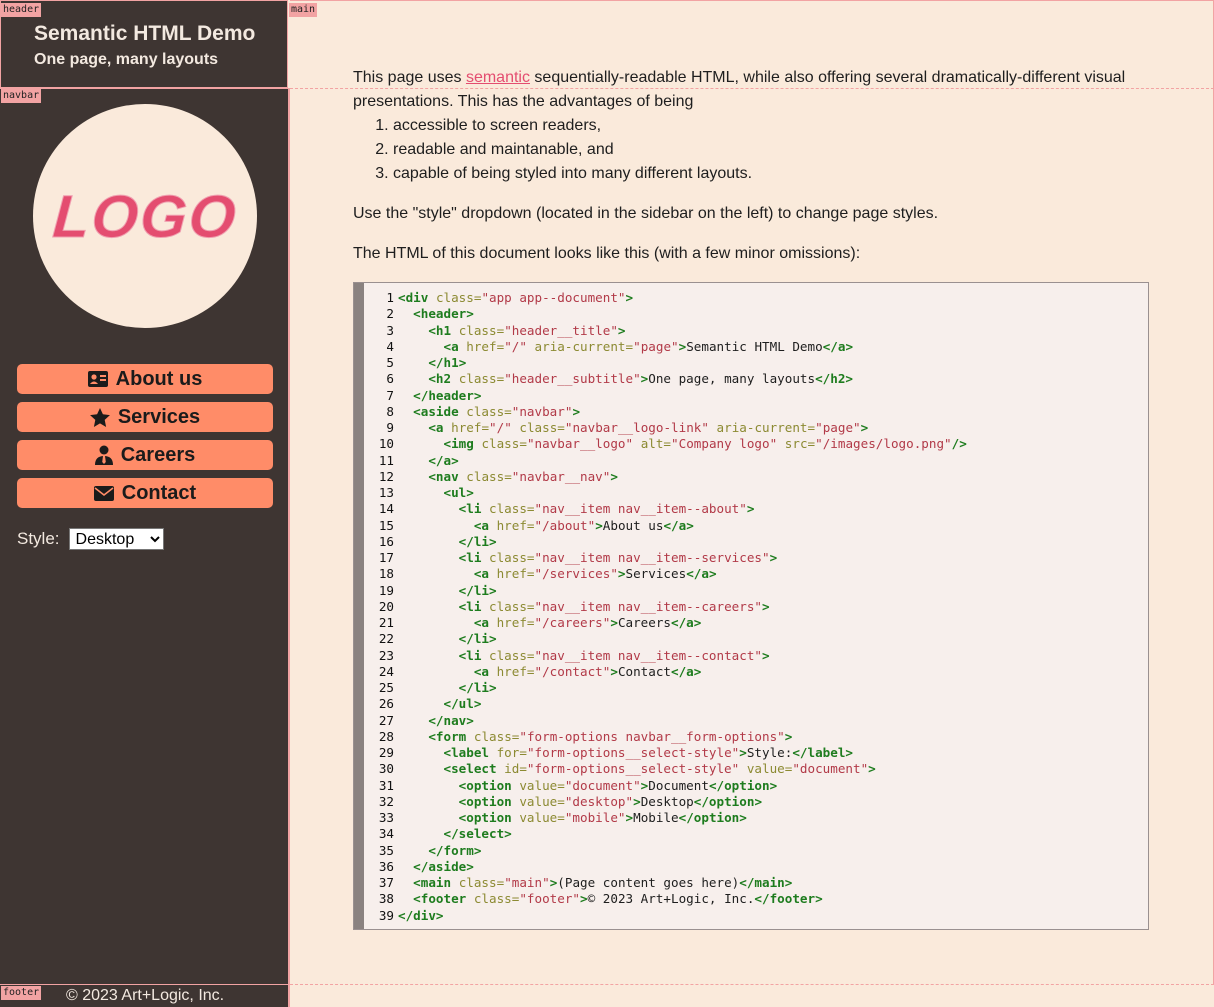  Describe the element at coordinates (430, 704) in the screenshot. I see `code-line: 26 </ul>` at that location.